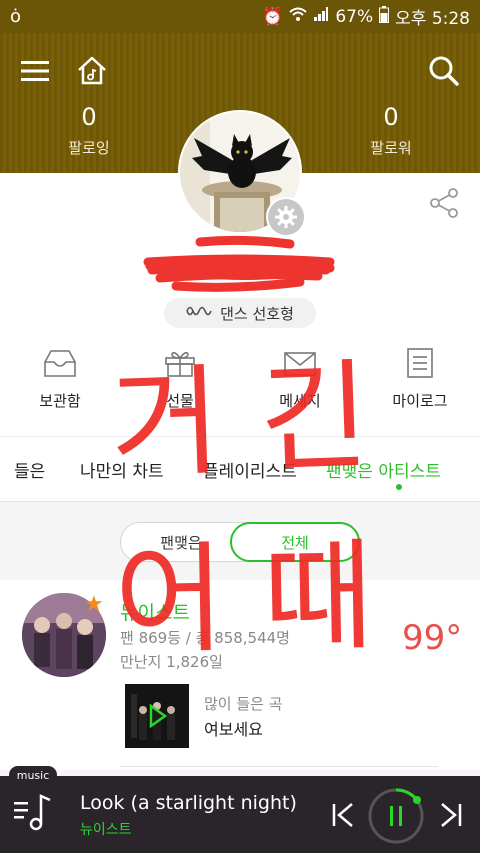  I want to click on tab-my-chart: 나만의 차트, so click(122, 469).